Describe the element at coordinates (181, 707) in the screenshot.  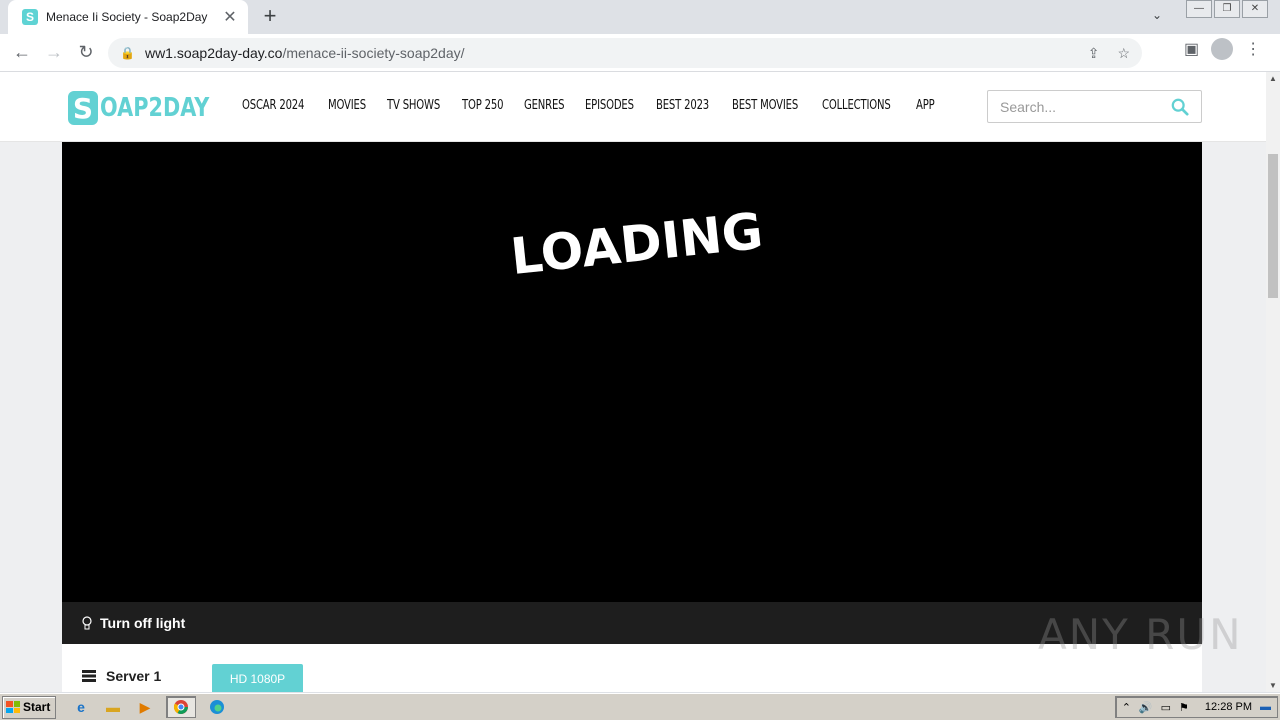
I see `chrome-icon` at that location.